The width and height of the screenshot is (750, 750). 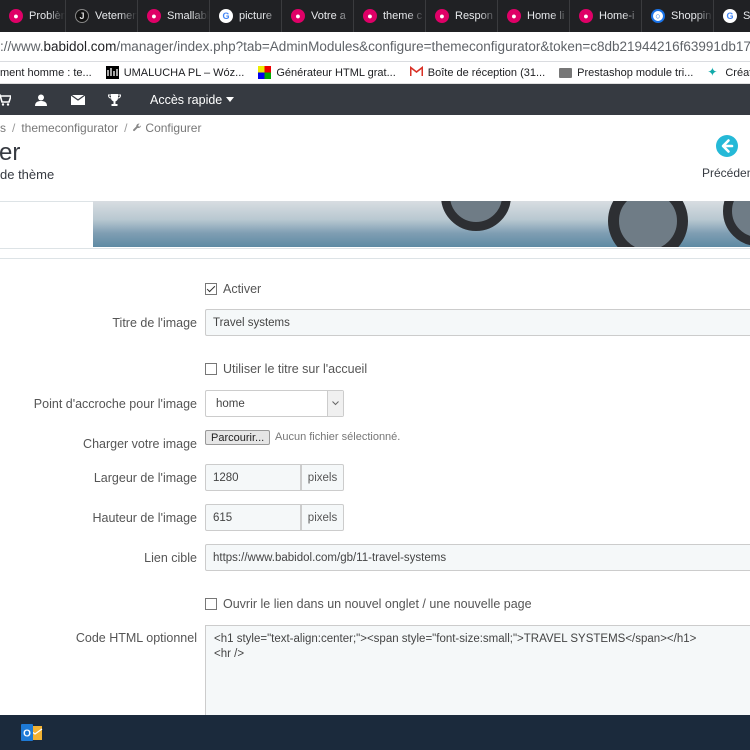 I want to click on active-checkbox-row: Activer, so click(x=233, y=289).